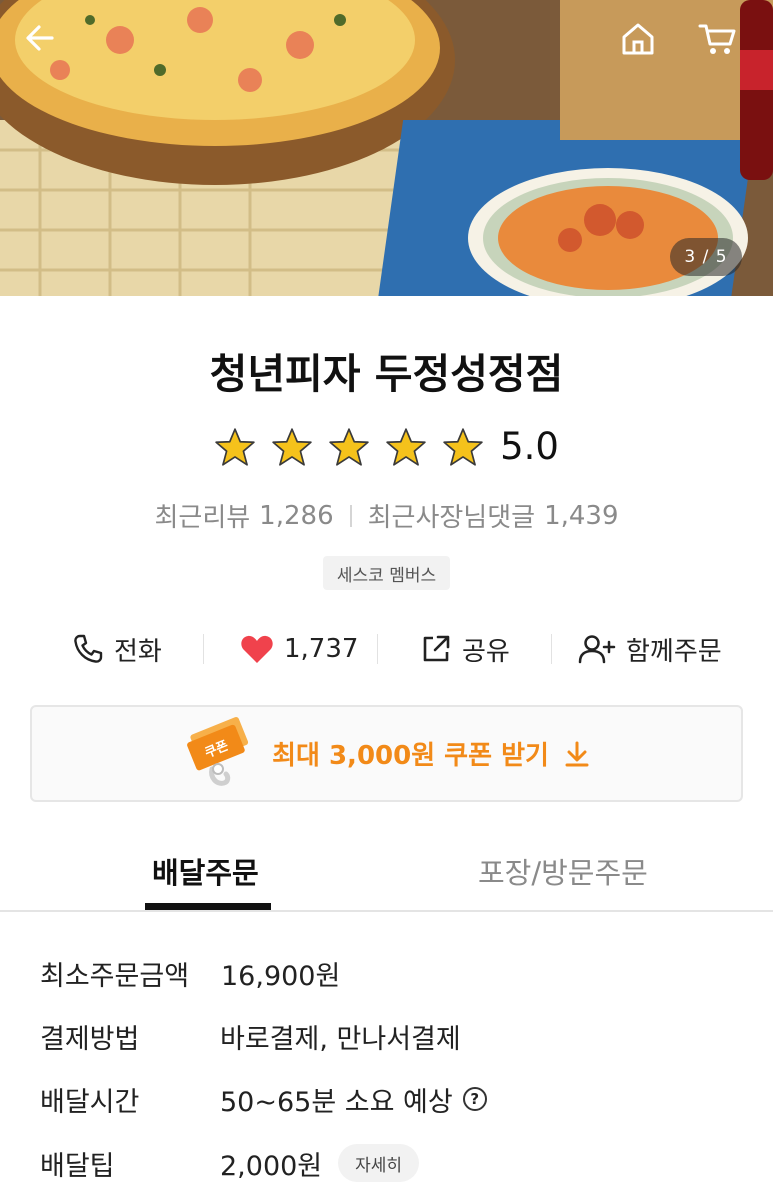 This screenshot has height=1202, width=773. What do you see at coordinates (90, 1039) in the screenshot?
I see `payment-label: 결제방법` at bounding box center [90, 1039].